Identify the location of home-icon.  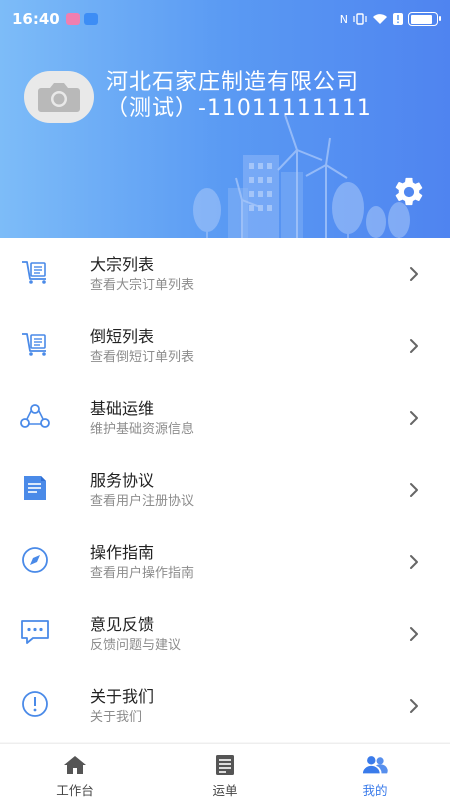
(75, 765).